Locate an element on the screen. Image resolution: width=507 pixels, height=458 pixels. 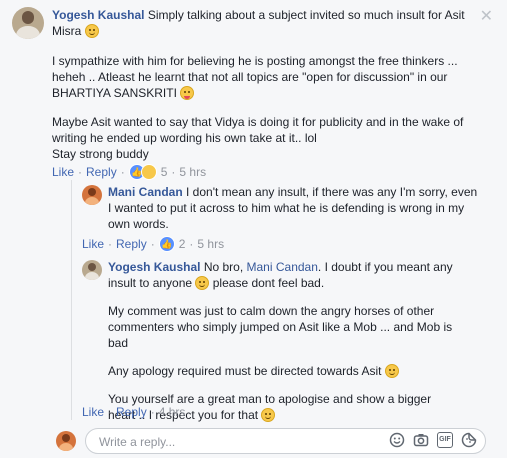
comment-actions: Like · Reply · 4 hrs is located at coordinates (134, 412).